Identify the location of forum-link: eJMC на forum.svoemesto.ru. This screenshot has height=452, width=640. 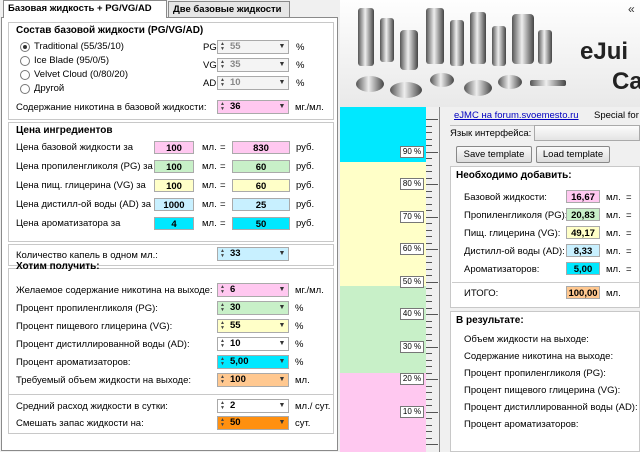
(516, 115).